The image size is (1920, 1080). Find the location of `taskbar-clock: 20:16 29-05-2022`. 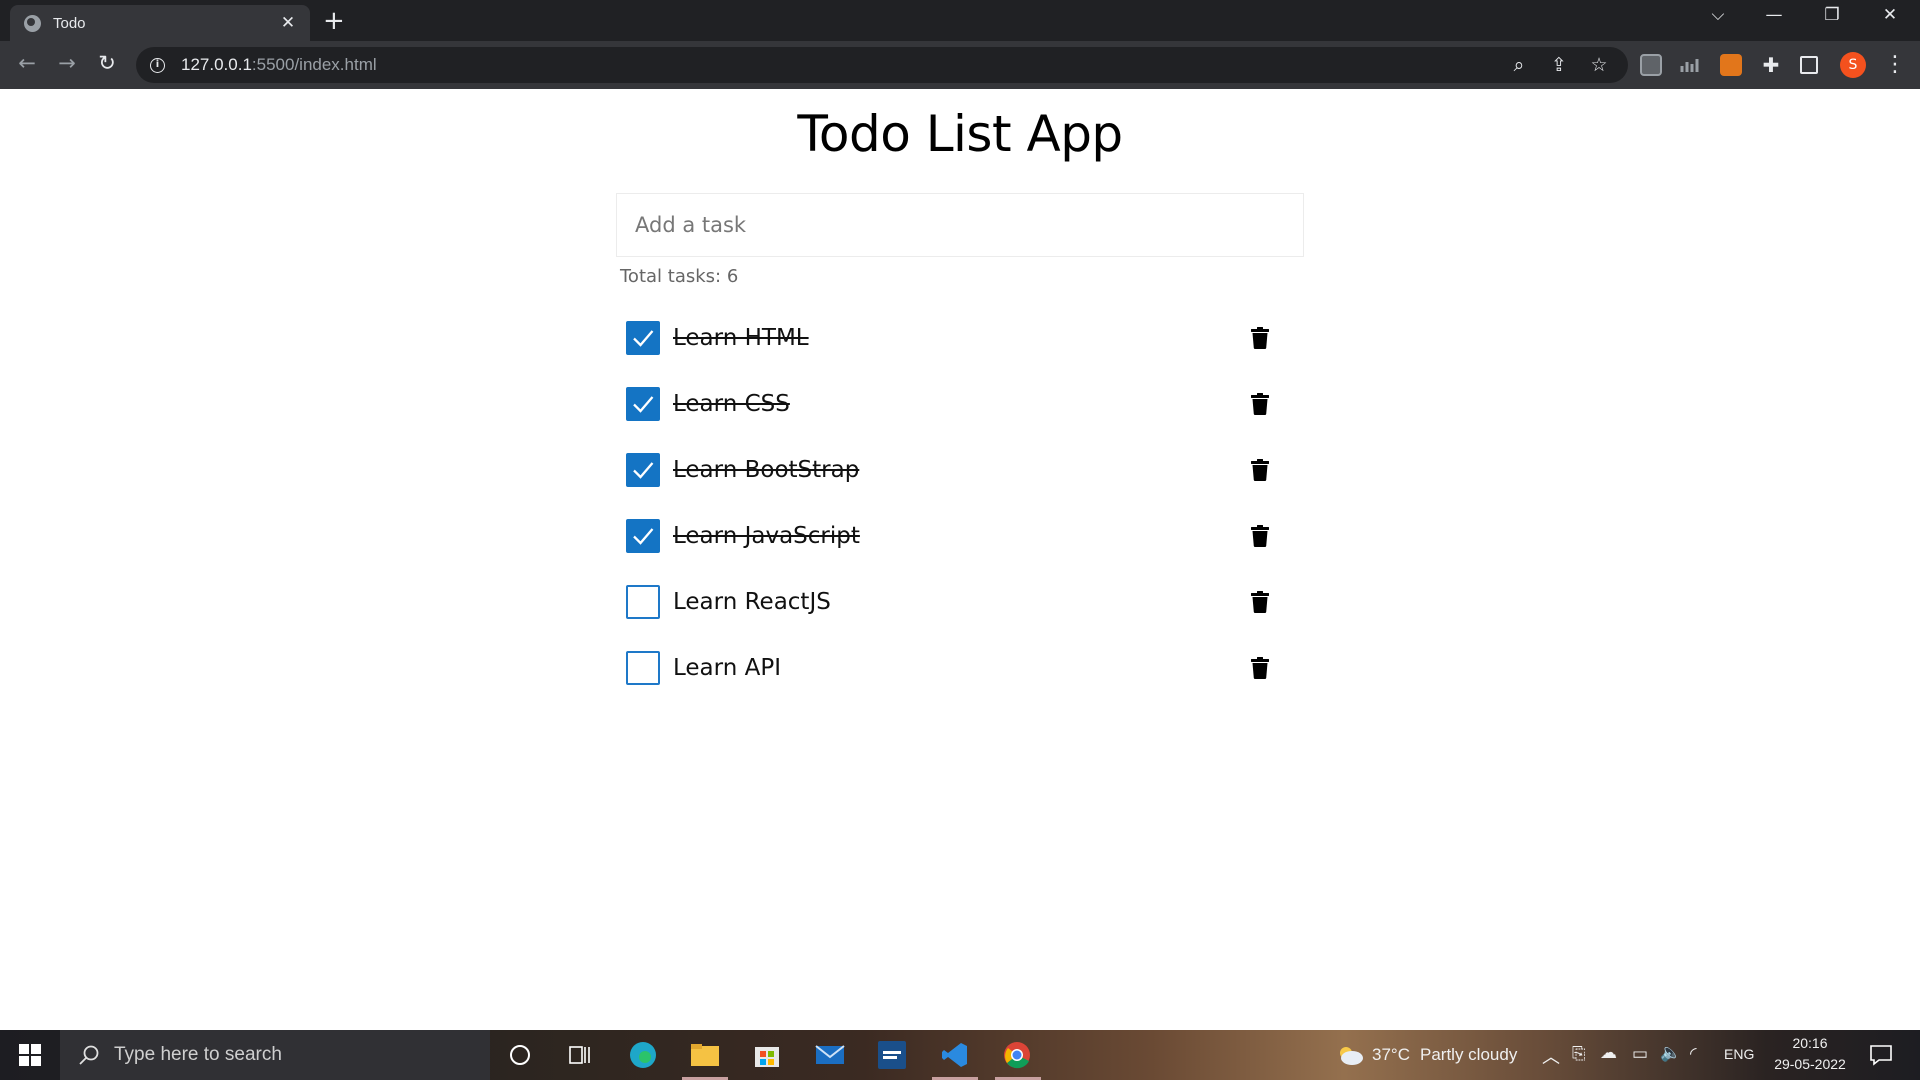

taskbar-clock: 20:16 29-05-2022 is located at coordinates (1810, 1054).